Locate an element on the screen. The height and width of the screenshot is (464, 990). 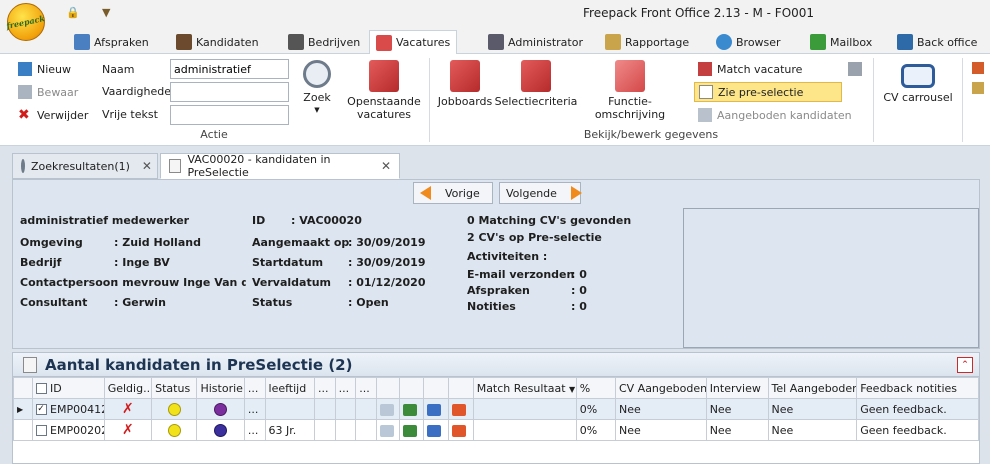
tab-vac00020-preselectie: VAC00020 - kandidaten in PreSelectie ✕ is located at coordinates (280, 166).